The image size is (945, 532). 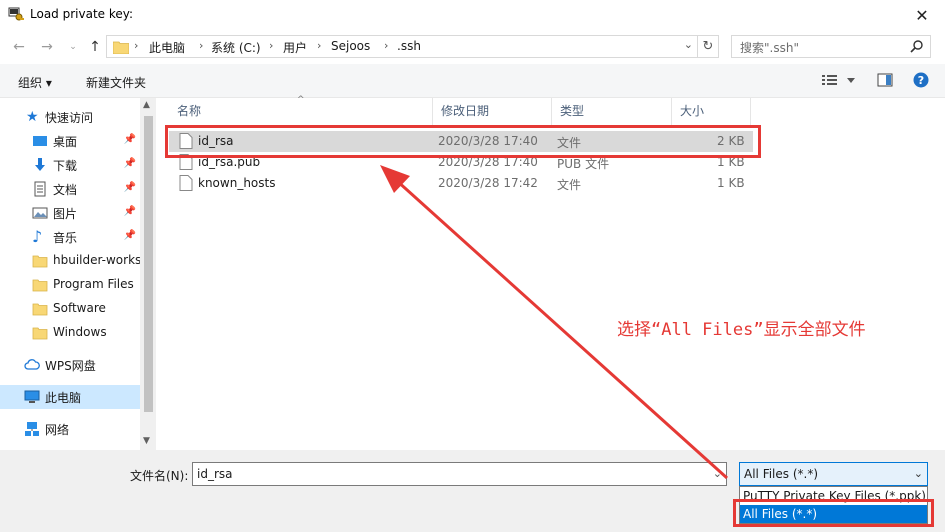 I want to click on sidebar-item-program-files: Program Files, so click(x=70, y=285).